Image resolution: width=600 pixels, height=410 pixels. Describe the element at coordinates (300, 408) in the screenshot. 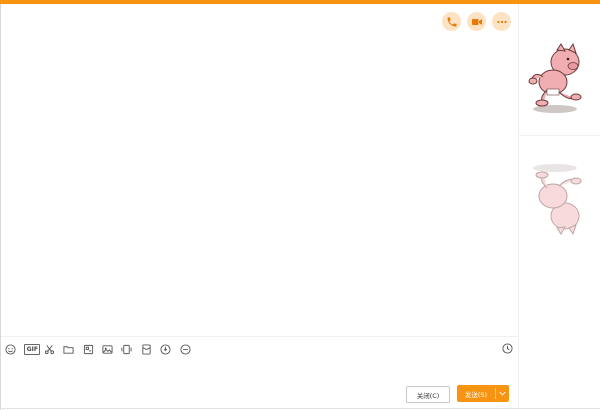

I see `window-bottom-border` at that location.